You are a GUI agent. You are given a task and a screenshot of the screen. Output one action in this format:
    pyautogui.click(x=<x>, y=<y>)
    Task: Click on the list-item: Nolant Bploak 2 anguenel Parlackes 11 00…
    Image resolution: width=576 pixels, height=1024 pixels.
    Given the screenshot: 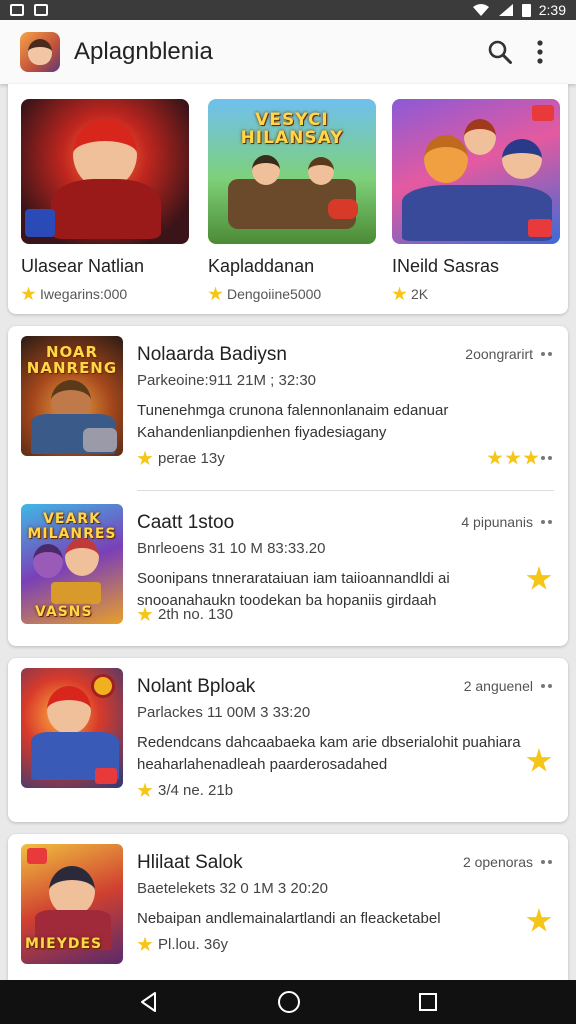 What is the action you would take?
    pyautogui.click(x=288, y=728)
    